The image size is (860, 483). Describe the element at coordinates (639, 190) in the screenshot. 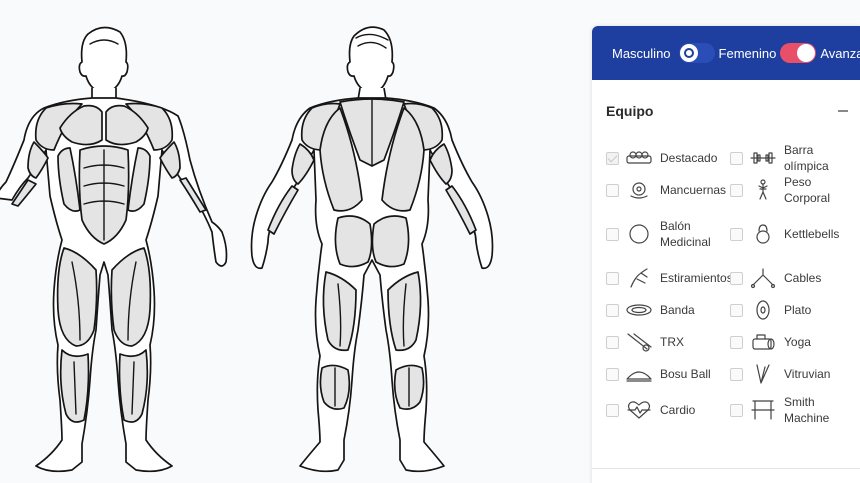

I see `dumbbell-icon` at that location.